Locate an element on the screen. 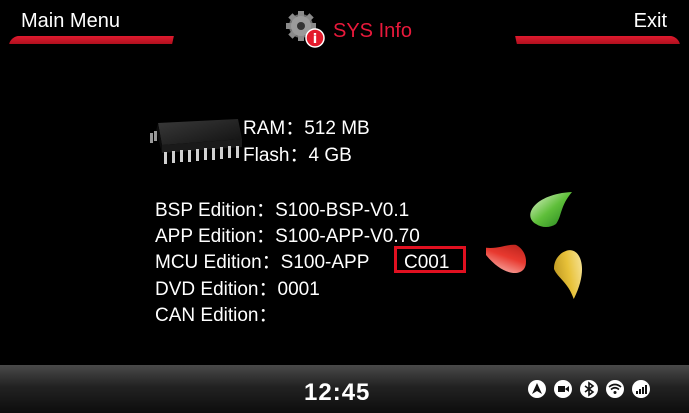 Image resolution: width=689 pixels, height=413 pixels. dvd-edition-row: DVD Edition：0001 is located at coordinates (237, 289).